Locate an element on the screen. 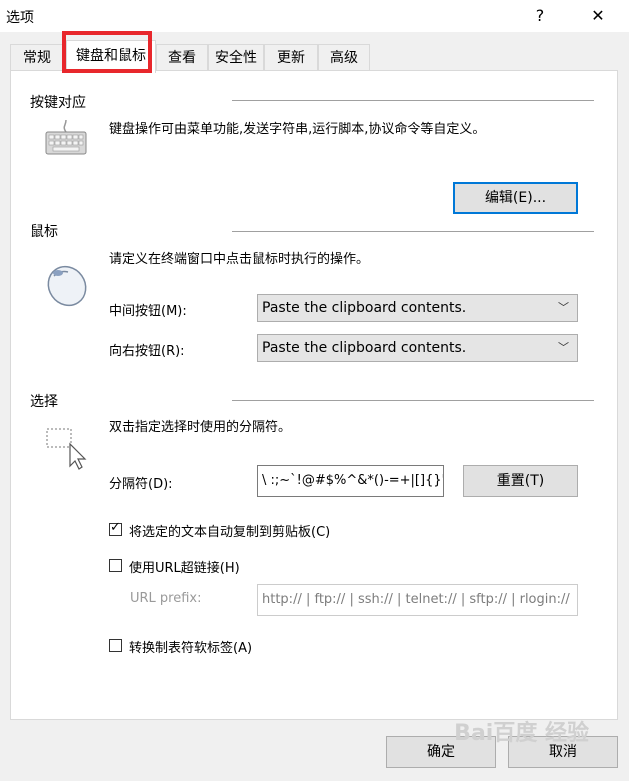  delimiter-input: \ :;~`!@#$%^&*()-=+|[]{}' is located at coordinates (350, 481).